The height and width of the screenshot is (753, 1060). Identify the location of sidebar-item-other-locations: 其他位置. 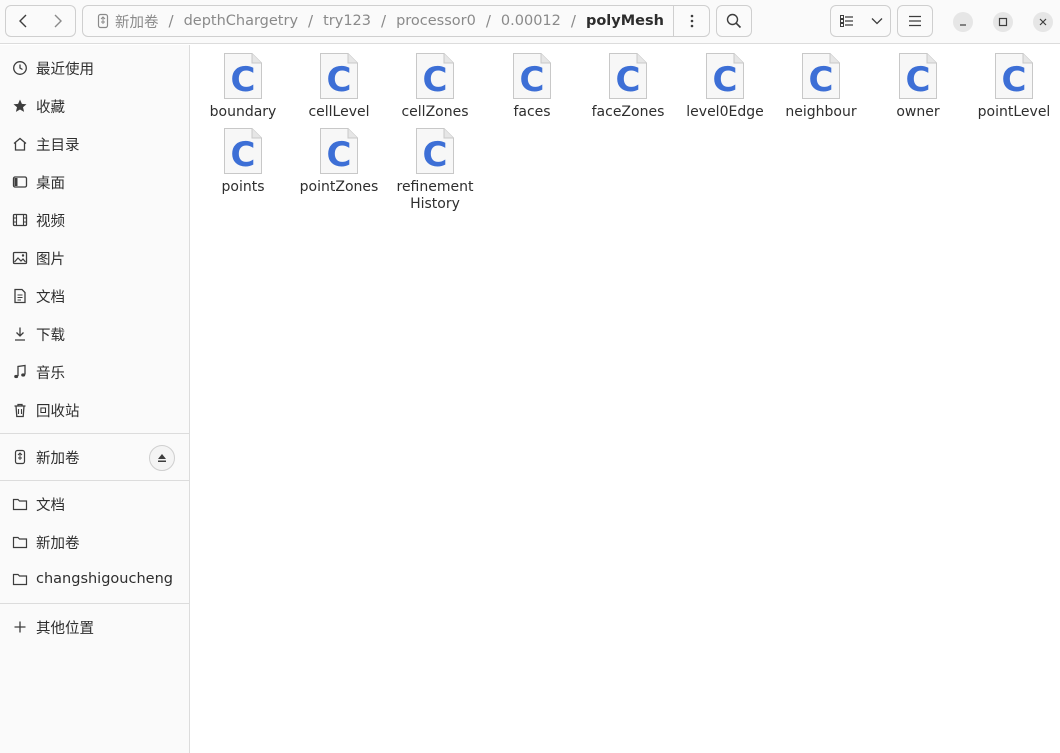
(94, 627).